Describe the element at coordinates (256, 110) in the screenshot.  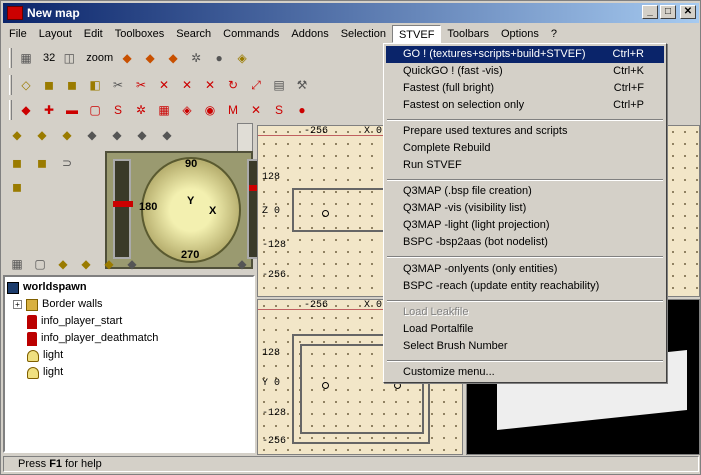
I see `csg-x-icon: ✕` at that location.